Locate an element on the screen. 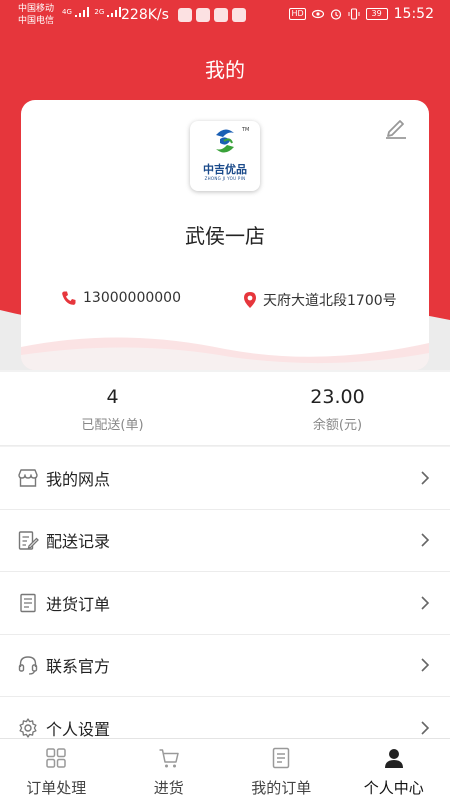  menu-item-label: 配送记录 is located at coordinates (78, 542).